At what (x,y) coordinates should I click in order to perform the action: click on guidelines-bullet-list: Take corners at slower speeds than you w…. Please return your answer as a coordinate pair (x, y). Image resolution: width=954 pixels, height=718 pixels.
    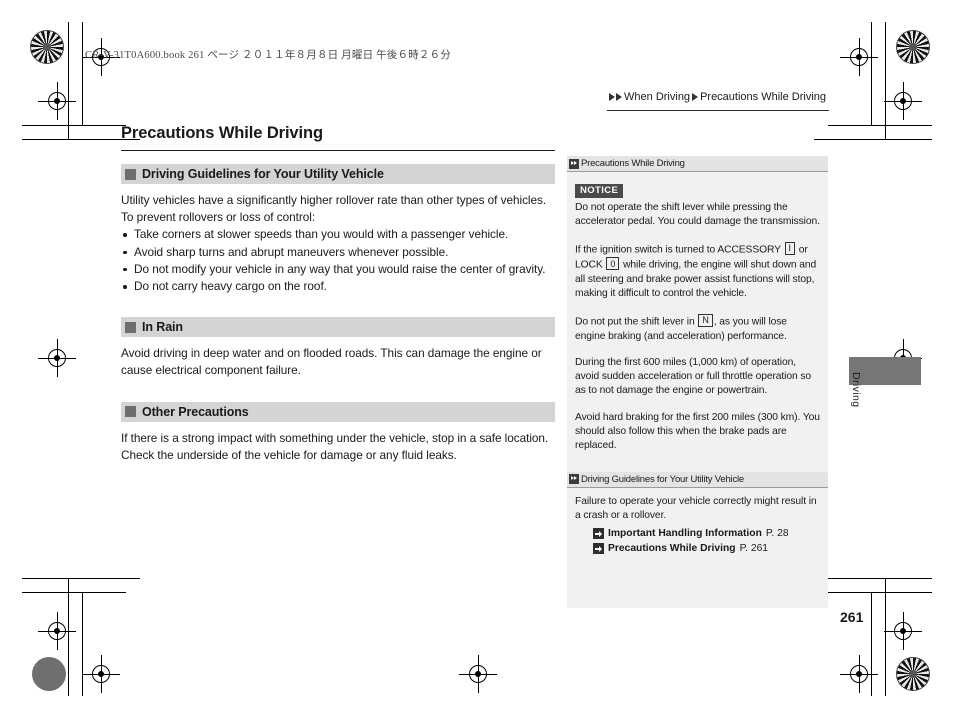
    Looking at the image, I should click on (338, 260).